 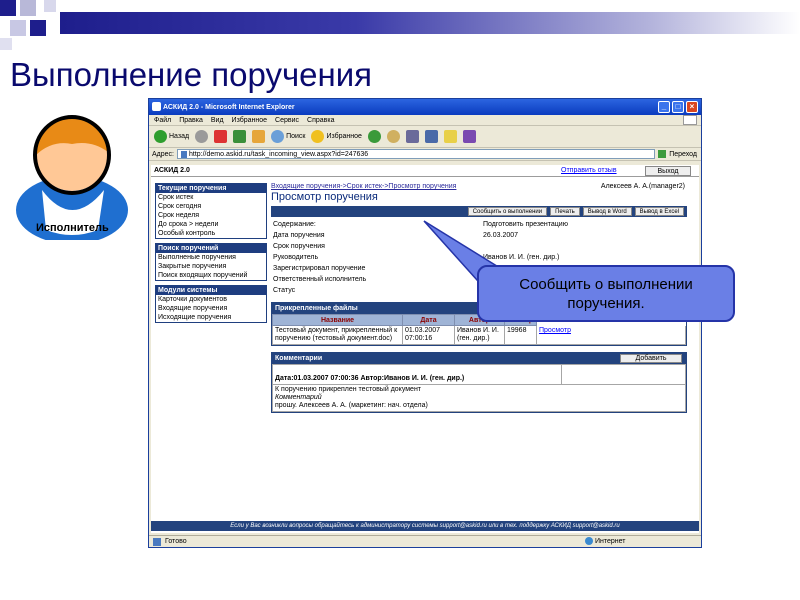 What do you see at coordinates (668, 171) in the screenshot?
I see `exit-button: Выход` at bounding box center [668, 171].